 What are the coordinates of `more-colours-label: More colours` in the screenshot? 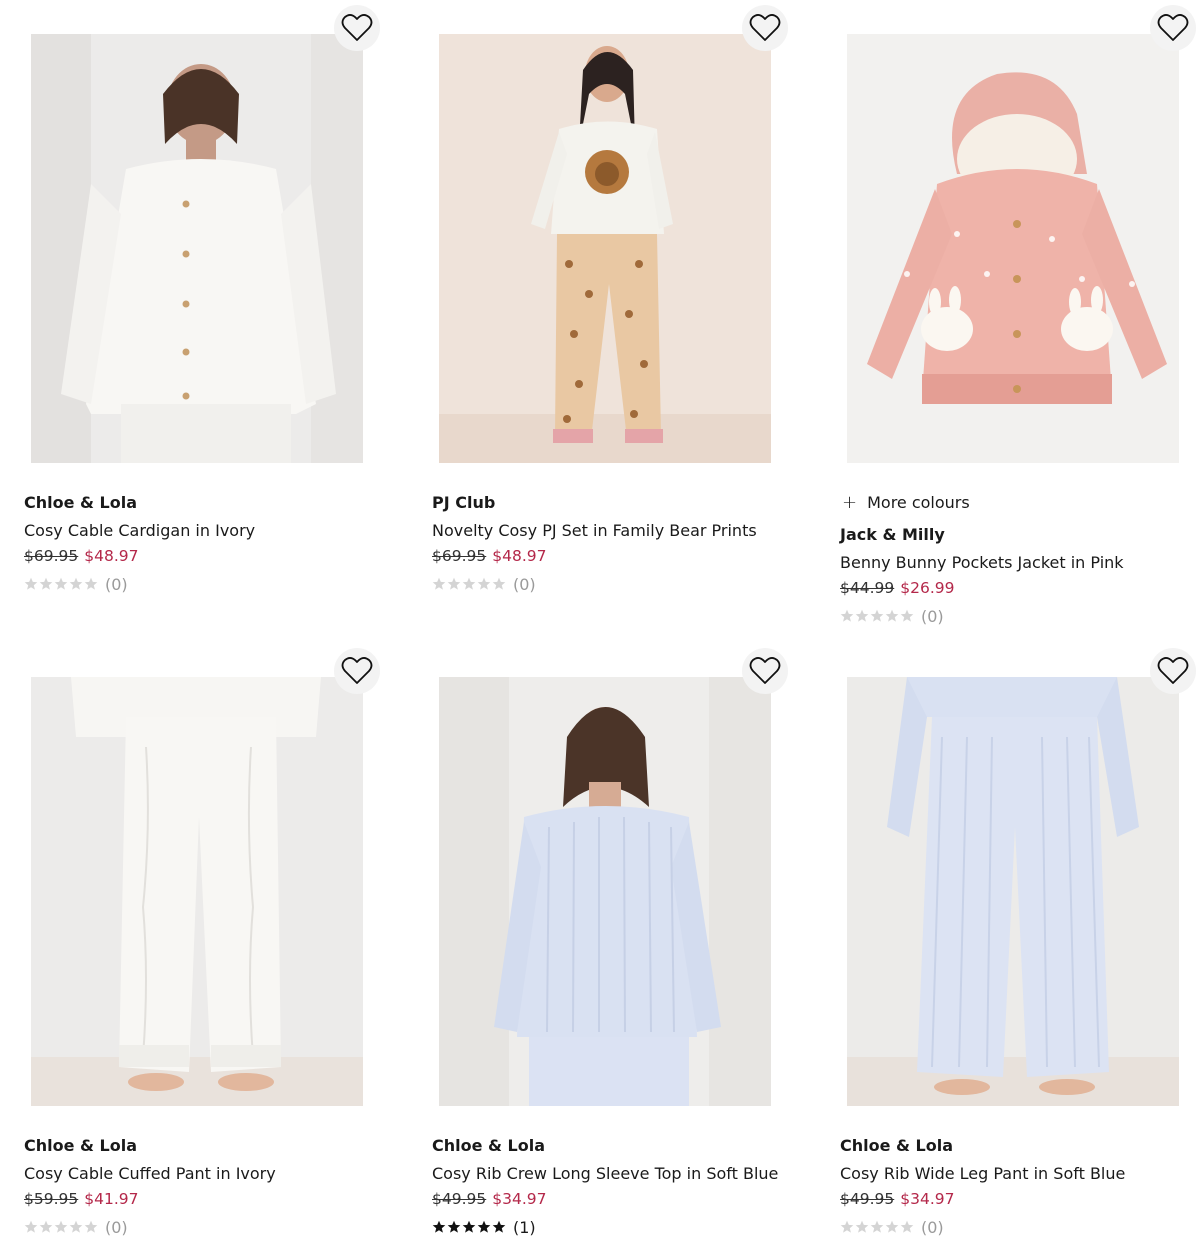 It's located at (918, 502).